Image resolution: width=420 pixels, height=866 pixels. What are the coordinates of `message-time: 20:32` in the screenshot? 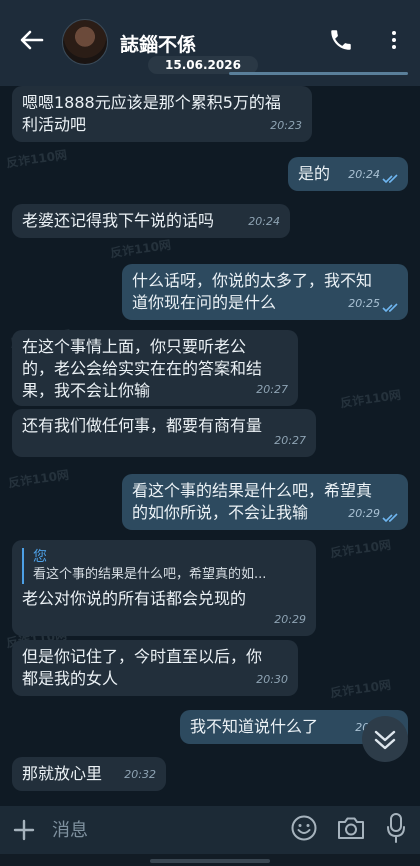 It's located at (140, 774).